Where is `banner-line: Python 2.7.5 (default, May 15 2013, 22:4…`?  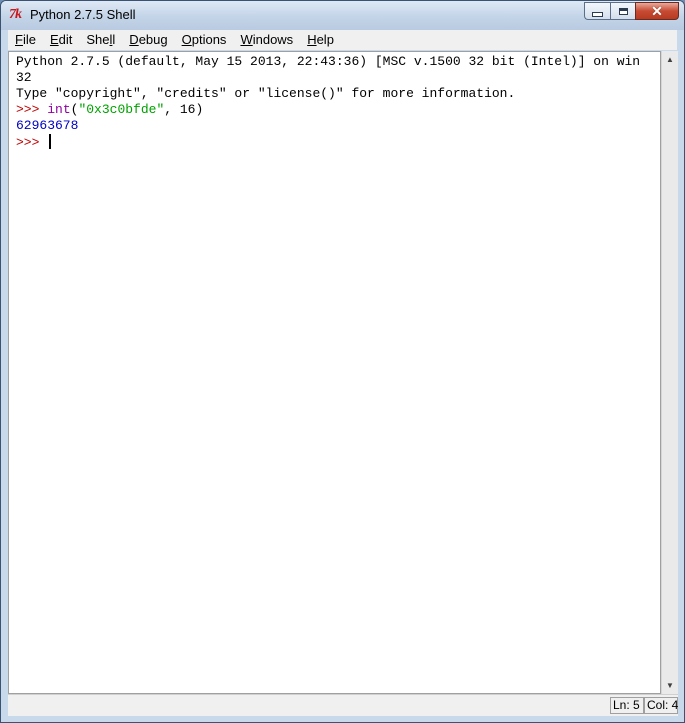
banner-line: Python 2.7.5 (default, May 15 2013, 22:4… is located at coordinates (328, 61).